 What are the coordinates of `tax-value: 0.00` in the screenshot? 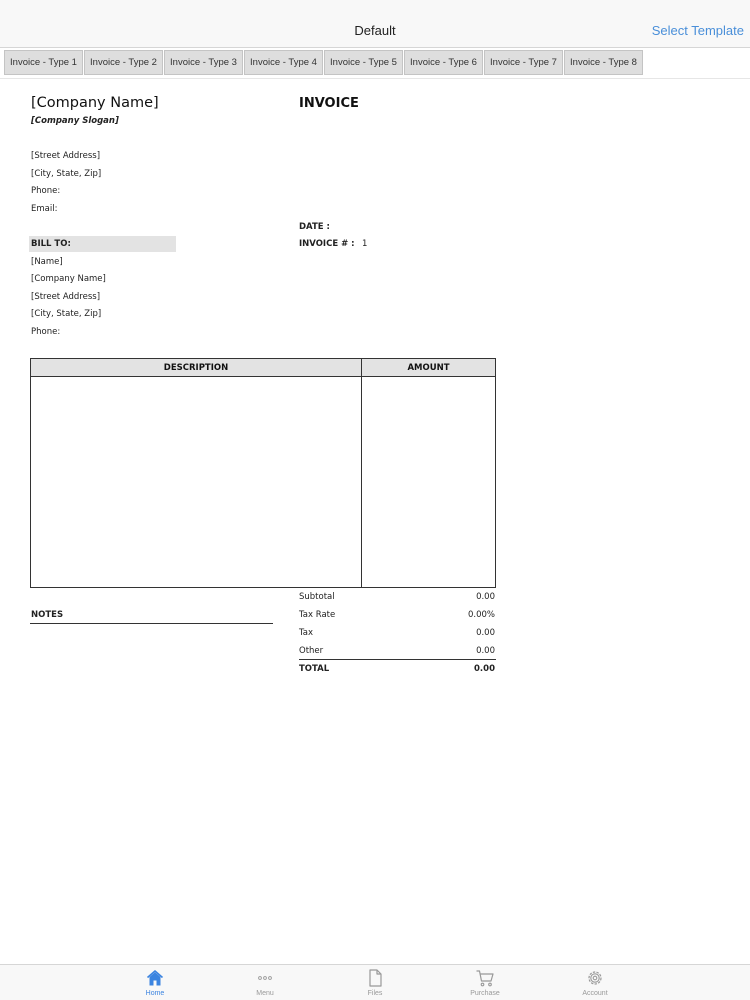 It's located at (485, 633).